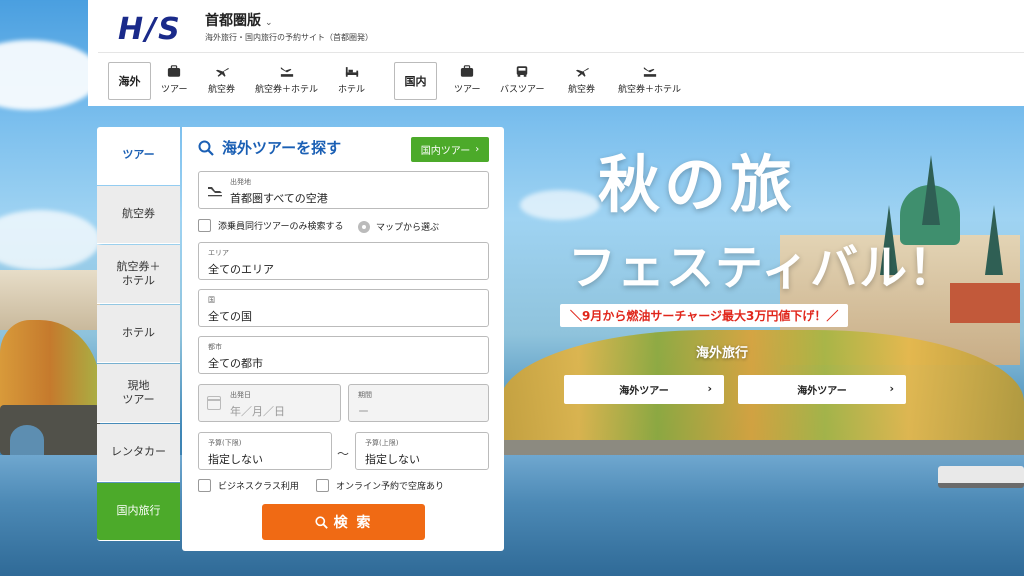 This screenshot has width=1024, height=576. I want to click on date-placeholder: 年／月／日, so click(257, 411).